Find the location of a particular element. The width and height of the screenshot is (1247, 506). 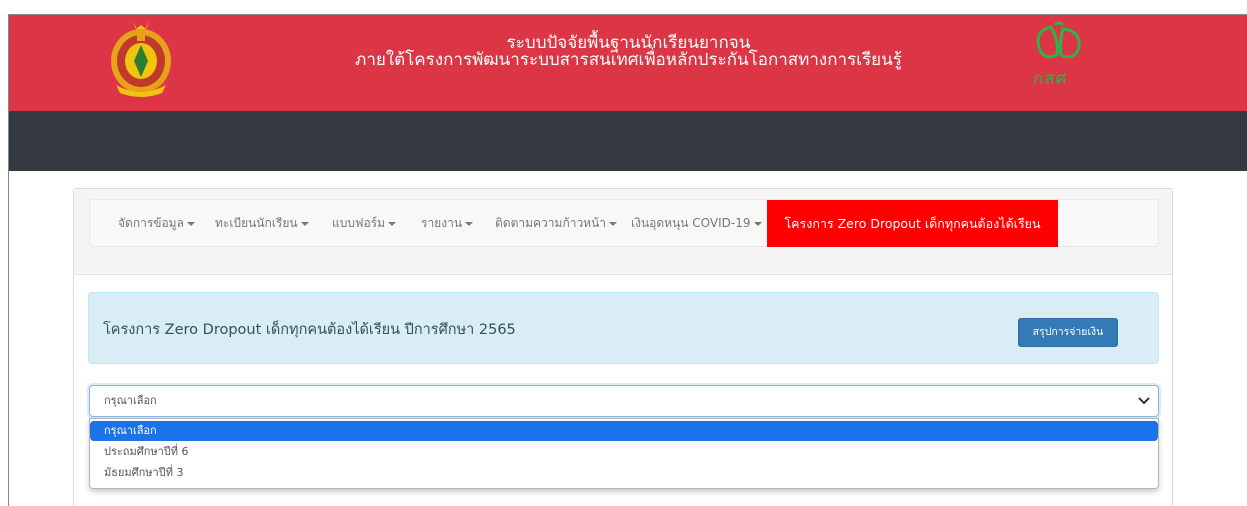

menu-progress-tracking: ติดตามความก้าวหน้า is located at coordinates (556, 223).